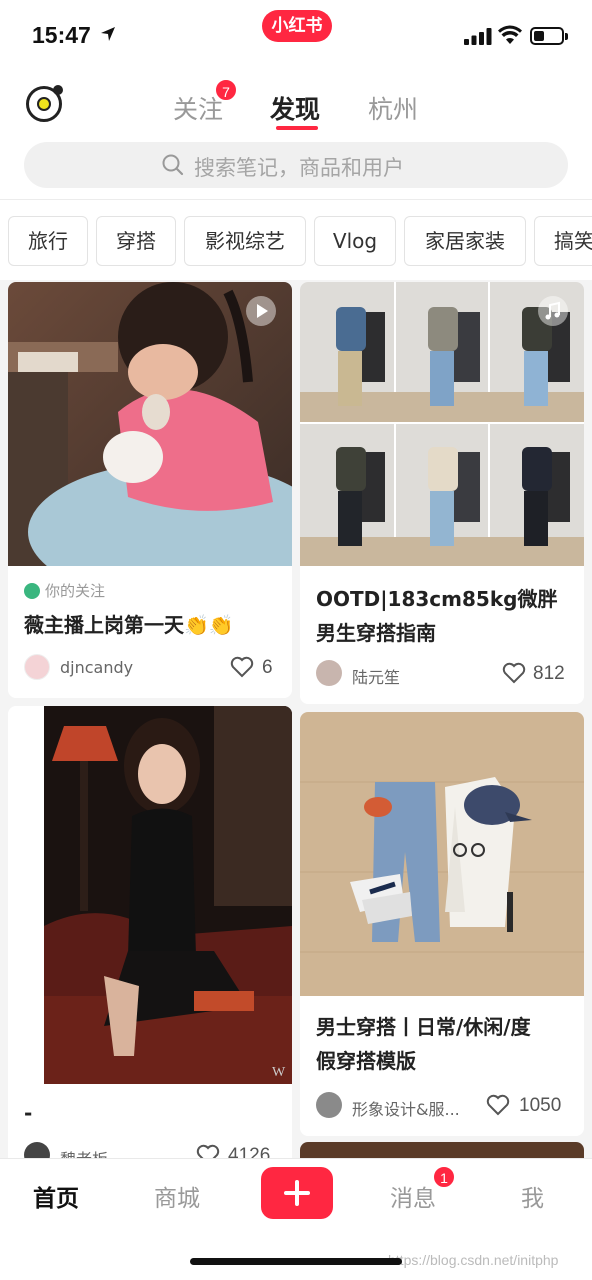  I want to click on search-bar: 搜索笔记，商品和用户, so click(296, 165).